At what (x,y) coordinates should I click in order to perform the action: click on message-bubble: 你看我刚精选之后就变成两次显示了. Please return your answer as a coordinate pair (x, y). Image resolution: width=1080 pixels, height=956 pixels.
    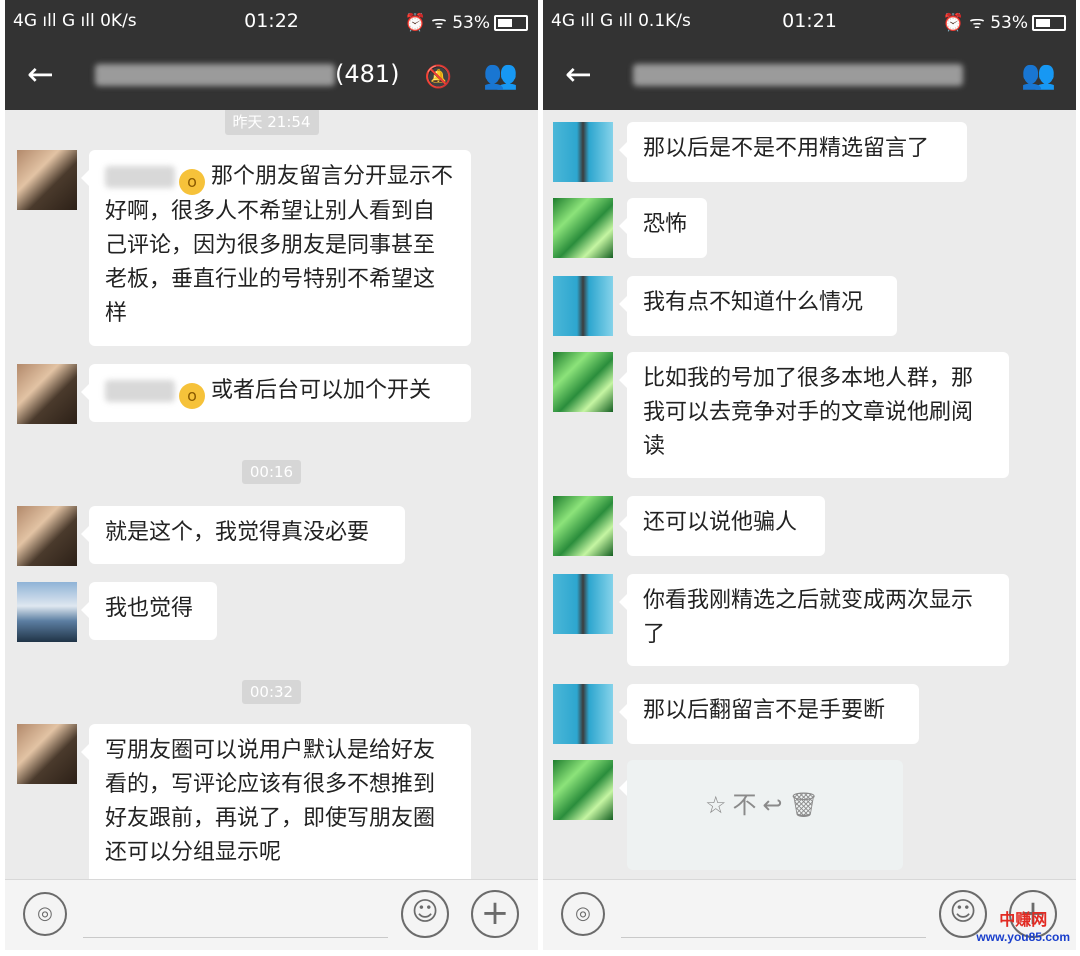
    Looking at the image, I should click on (814, 620).